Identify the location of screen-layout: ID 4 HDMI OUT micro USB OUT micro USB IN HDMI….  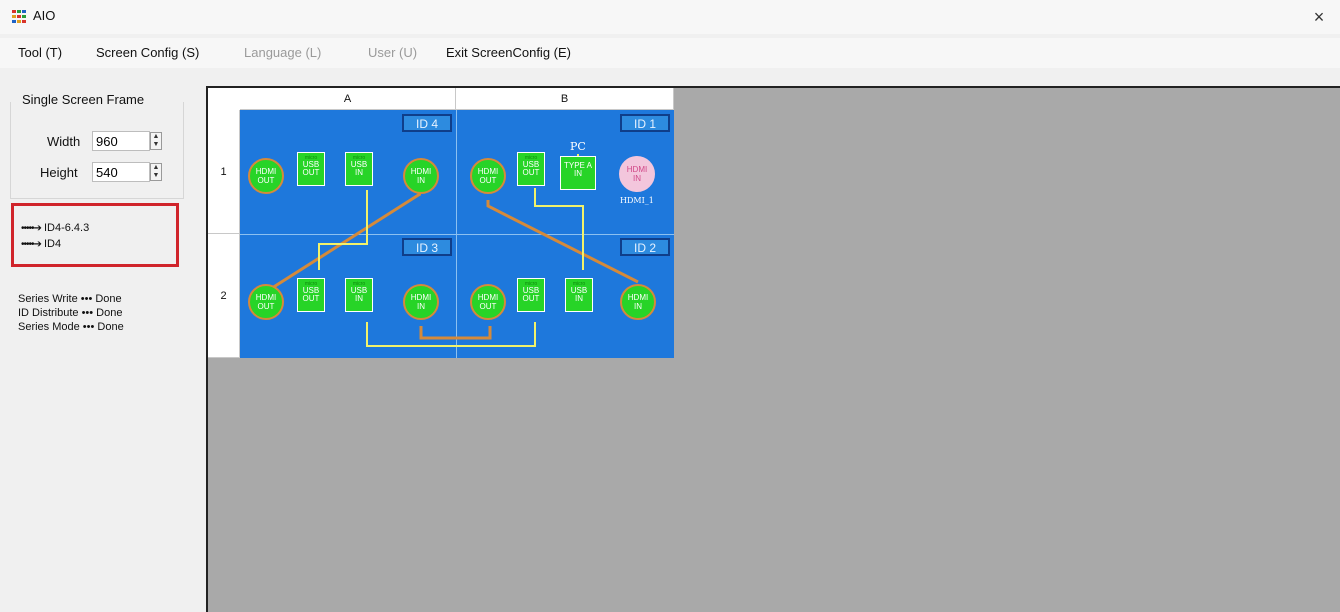
(457, 234).